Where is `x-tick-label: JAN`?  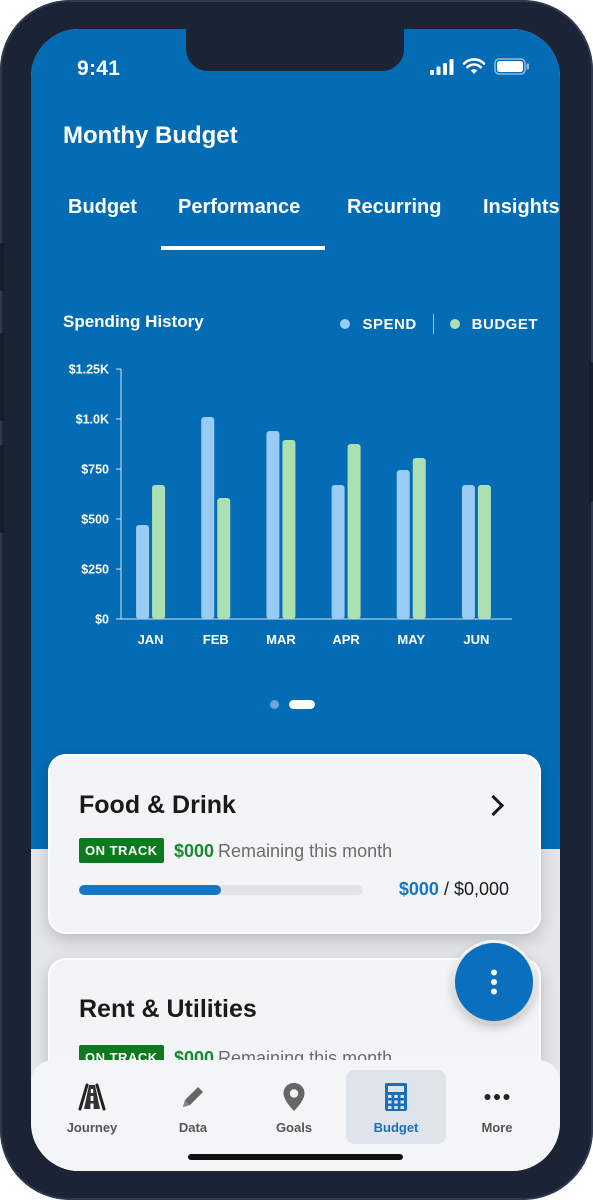 x-tick-label: JAN is located at coordinates (151, 639).